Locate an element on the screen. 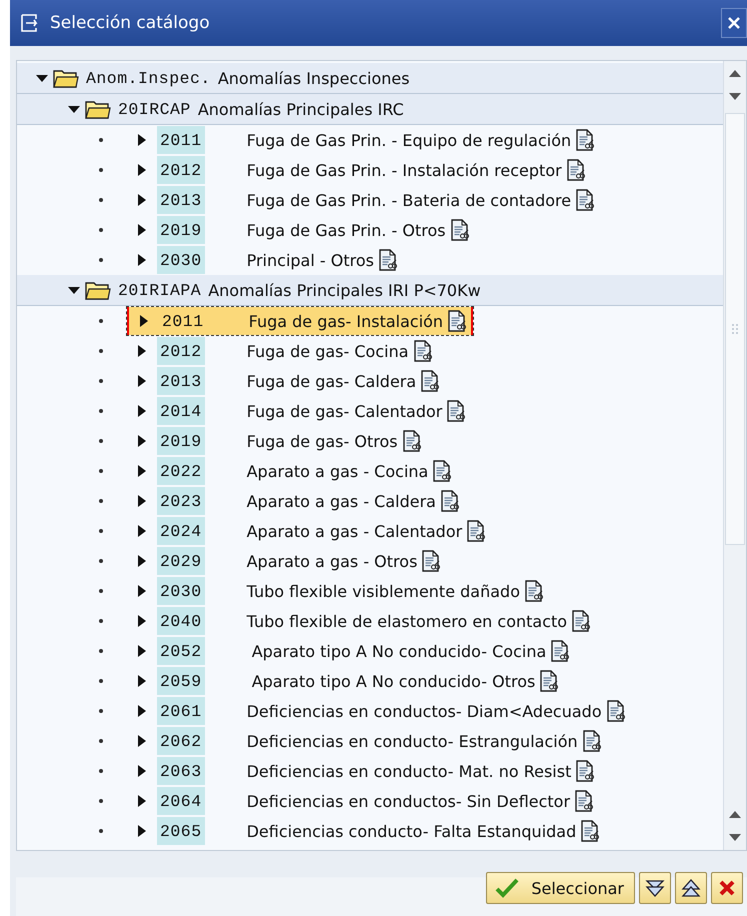  item-text: Aparato a gas - Cocina is located at coordinates (316, 471).